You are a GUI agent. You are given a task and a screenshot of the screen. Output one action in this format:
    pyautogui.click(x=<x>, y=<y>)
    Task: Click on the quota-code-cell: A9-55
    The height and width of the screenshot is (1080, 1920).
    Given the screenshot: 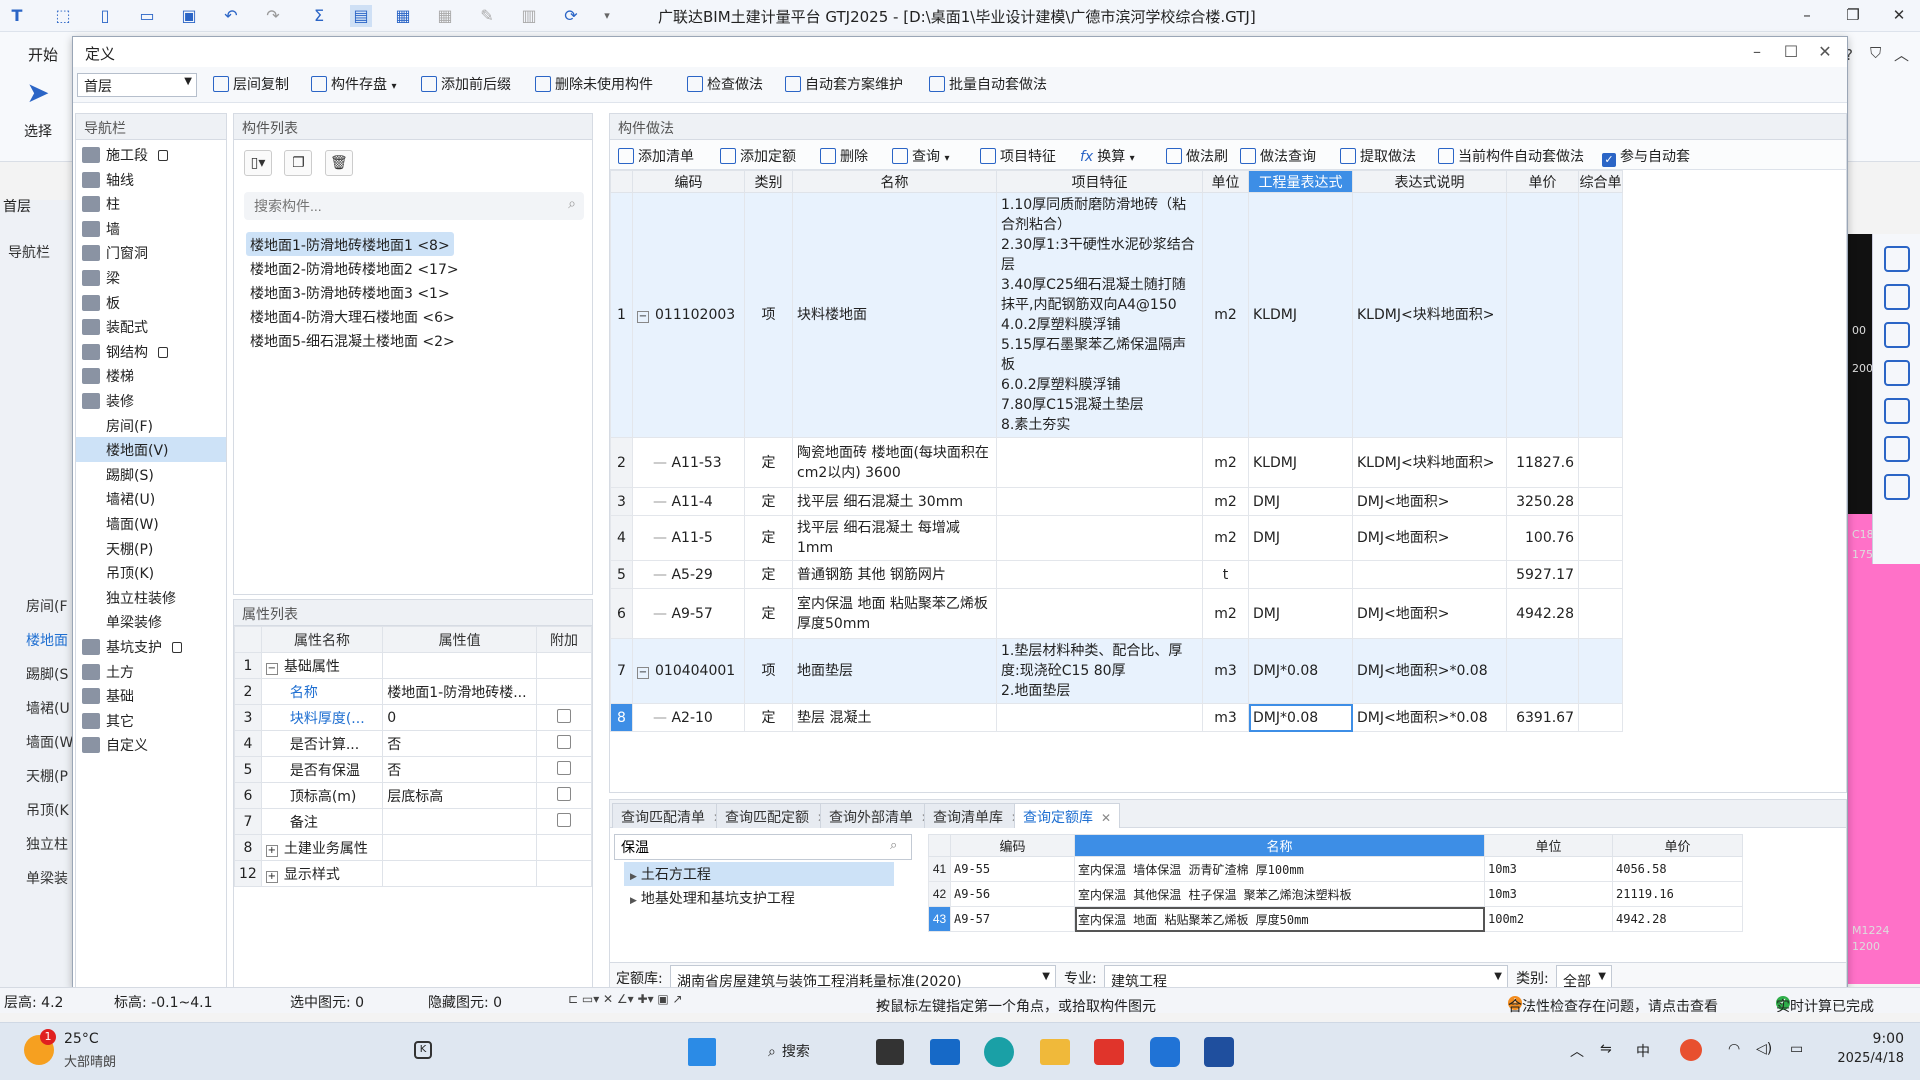 What is the action you would take?
    pyautogui.click(x=1012, y=869)
    